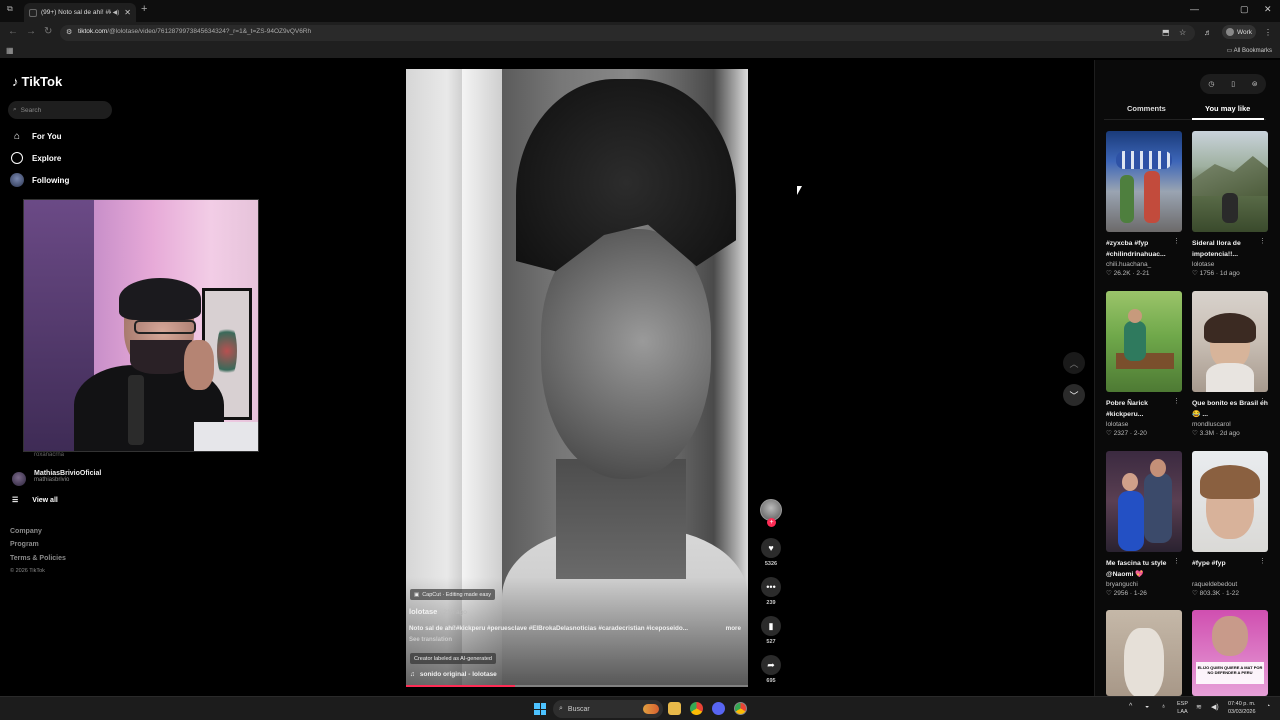  Describe the element at coordinates (799, 190) in the screenshot. I see `mouse-cursor-icon` at that location.